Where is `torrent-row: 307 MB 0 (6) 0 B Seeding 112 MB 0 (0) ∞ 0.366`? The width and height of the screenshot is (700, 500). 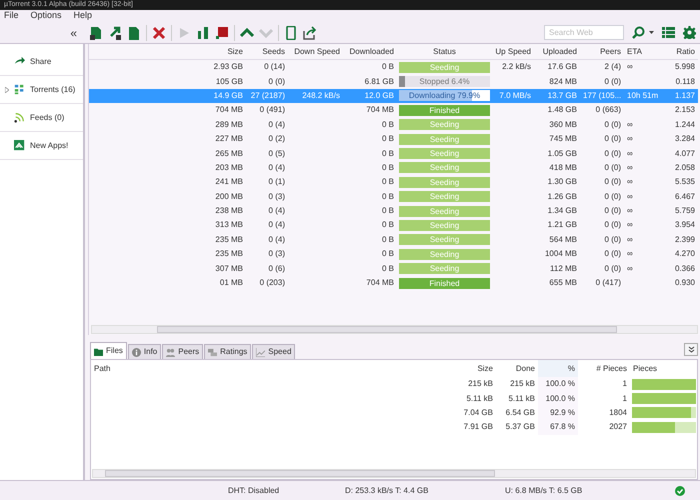
torrent-row: 307 MB 0 (6) 0 B Seeding 112 MB 0 (0) ∞ 0.366 is located at coordinates (393, 268).